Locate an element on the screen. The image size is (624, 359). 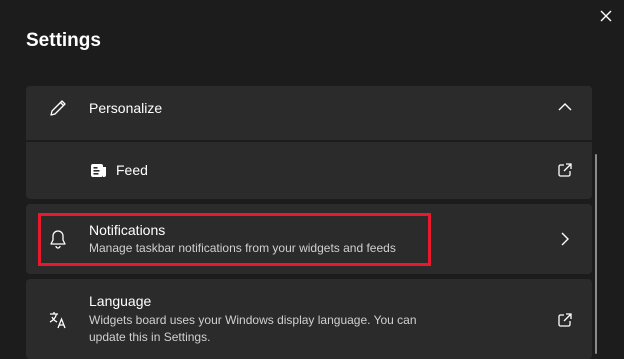
close-icon is located at coordinates (606, 16).